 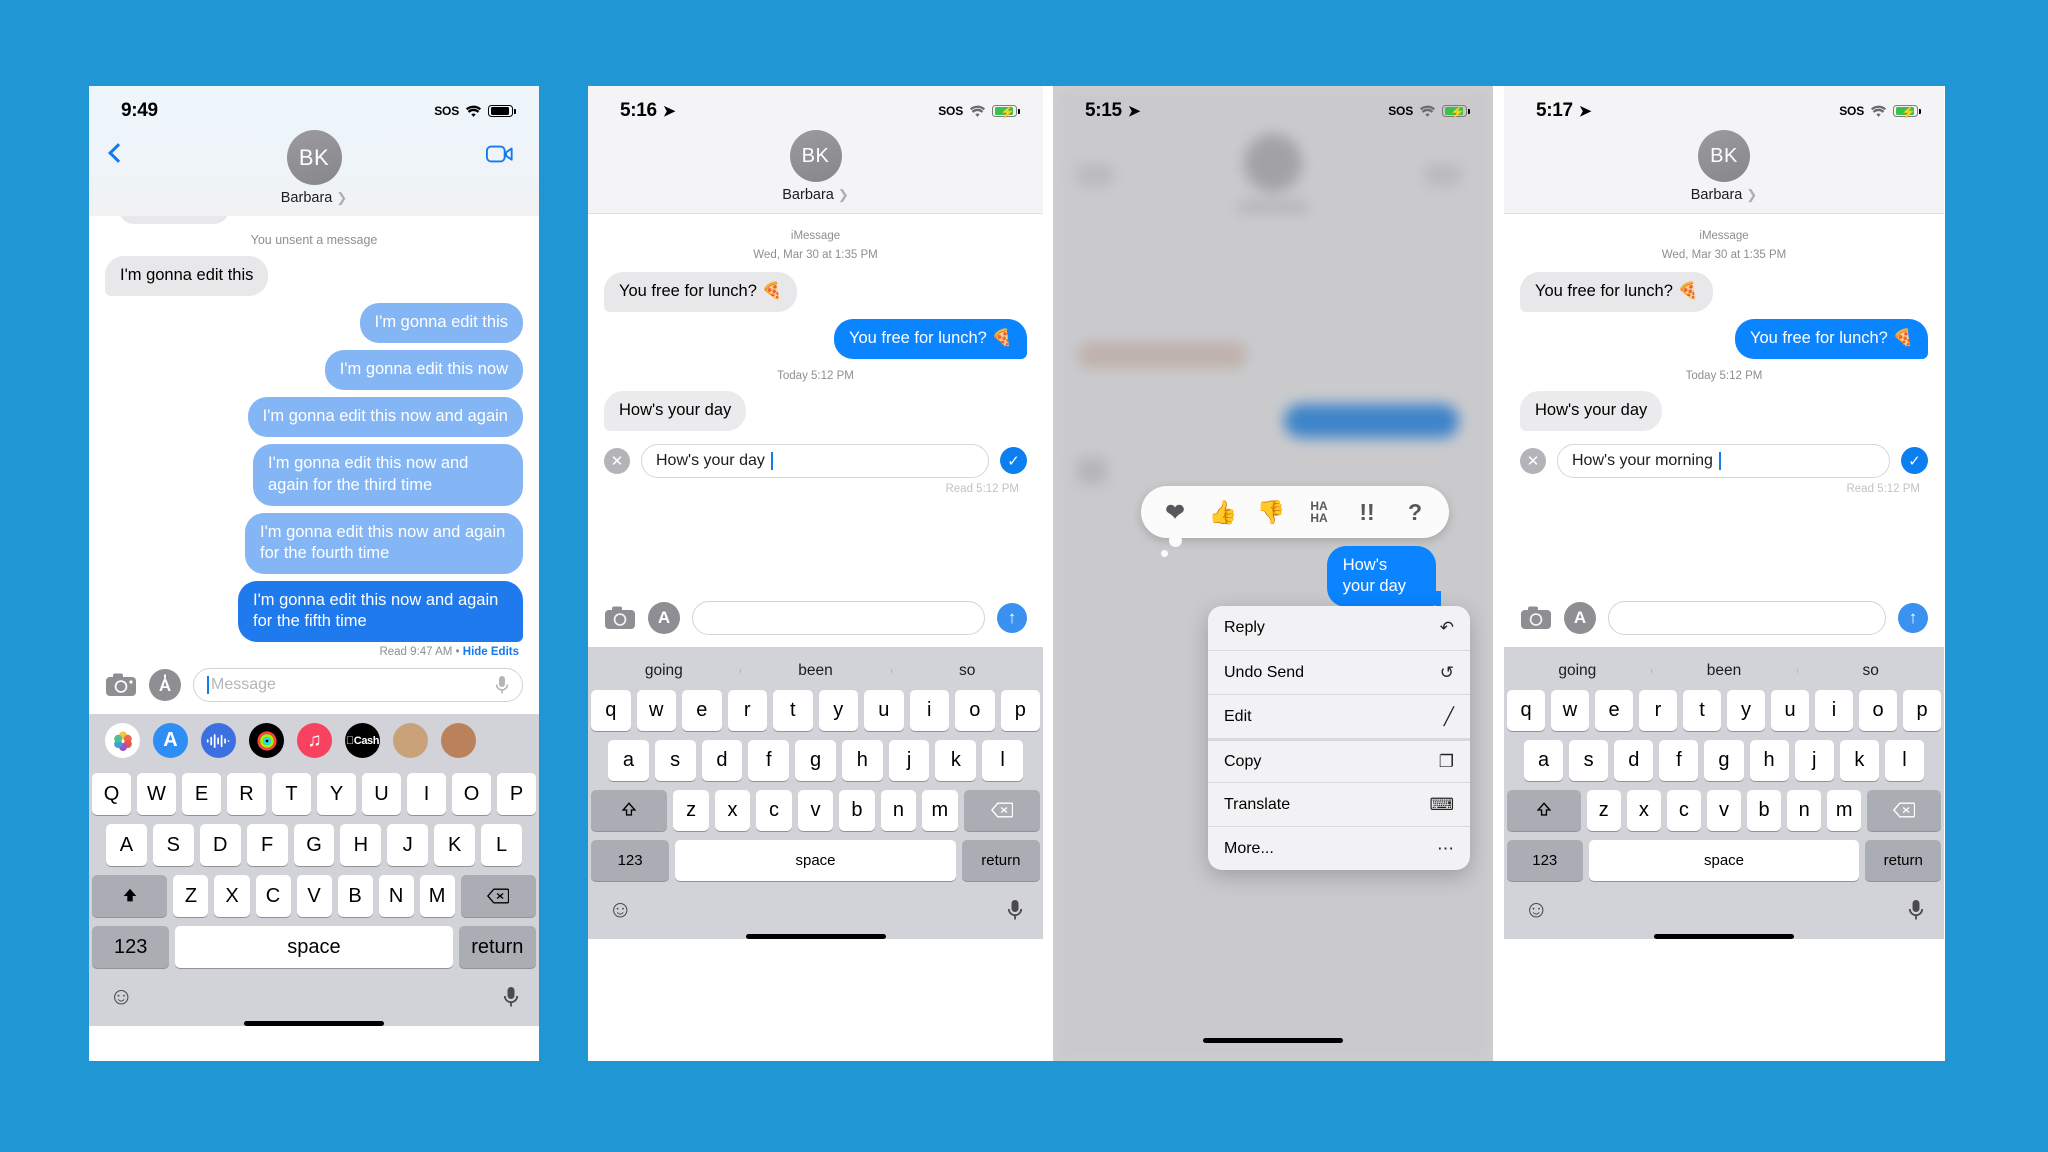 I want to click on exclamation-reaction: !!, so click(x=1367, y=512).